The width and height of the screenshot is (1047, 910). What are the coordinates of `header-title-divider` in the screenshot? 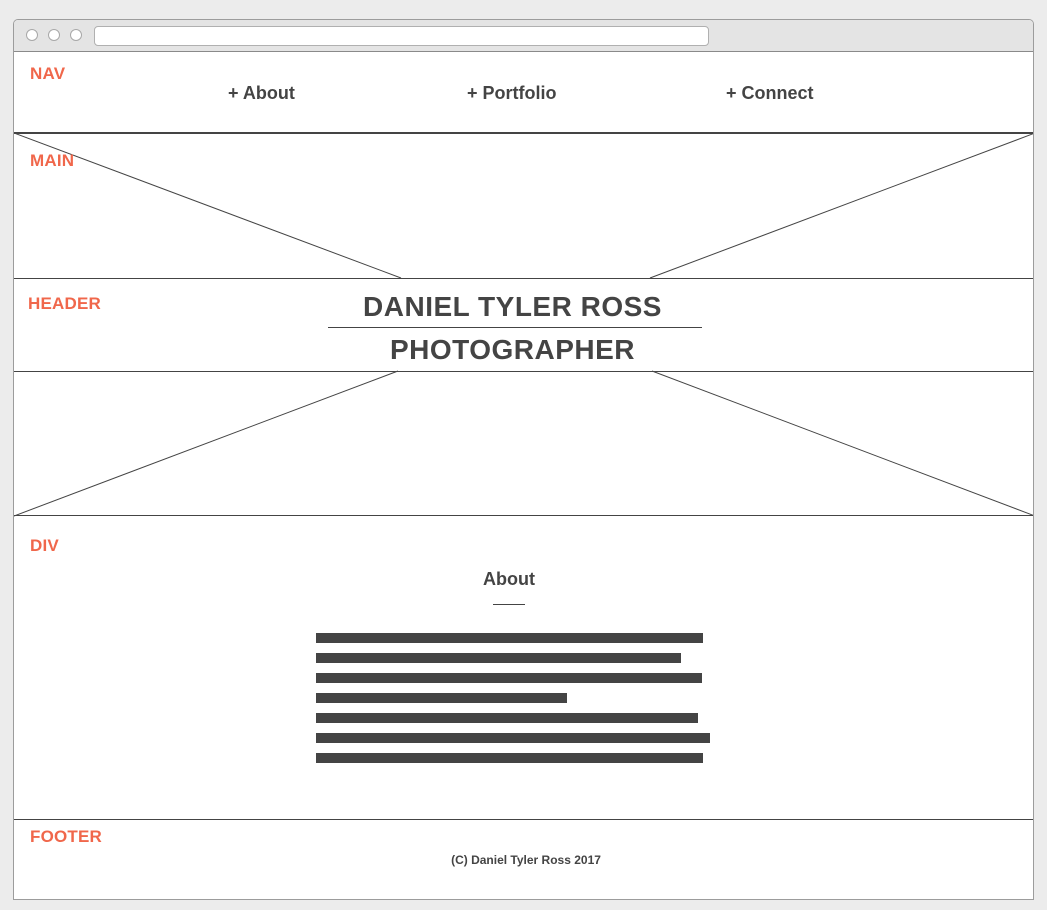 It's located at (515, 327).